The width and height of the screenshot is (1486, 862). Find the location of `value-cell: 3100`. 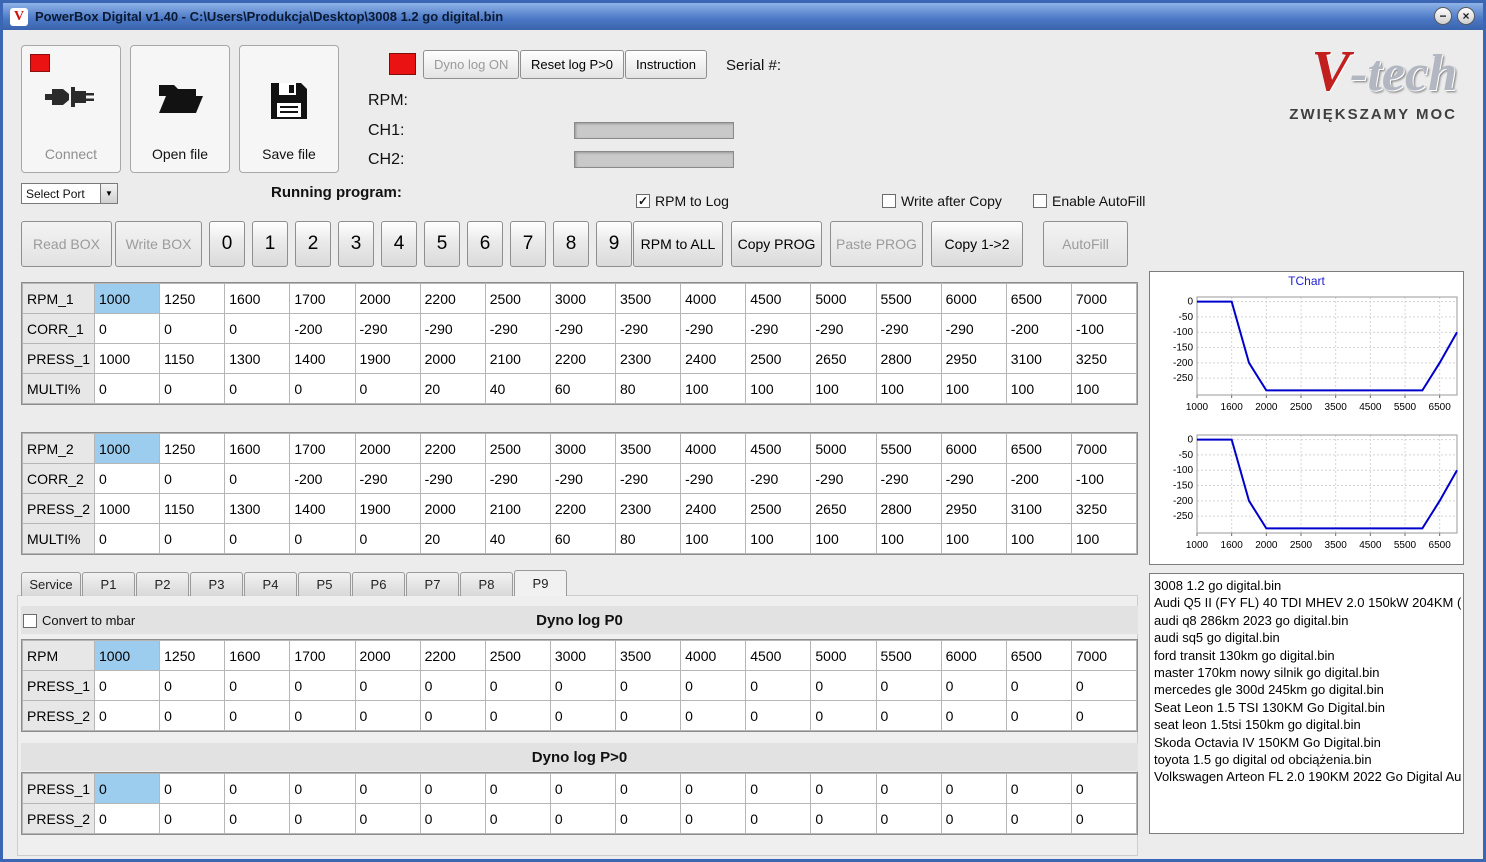

value-cell: 3100 is located at coordinates (1038, 508).